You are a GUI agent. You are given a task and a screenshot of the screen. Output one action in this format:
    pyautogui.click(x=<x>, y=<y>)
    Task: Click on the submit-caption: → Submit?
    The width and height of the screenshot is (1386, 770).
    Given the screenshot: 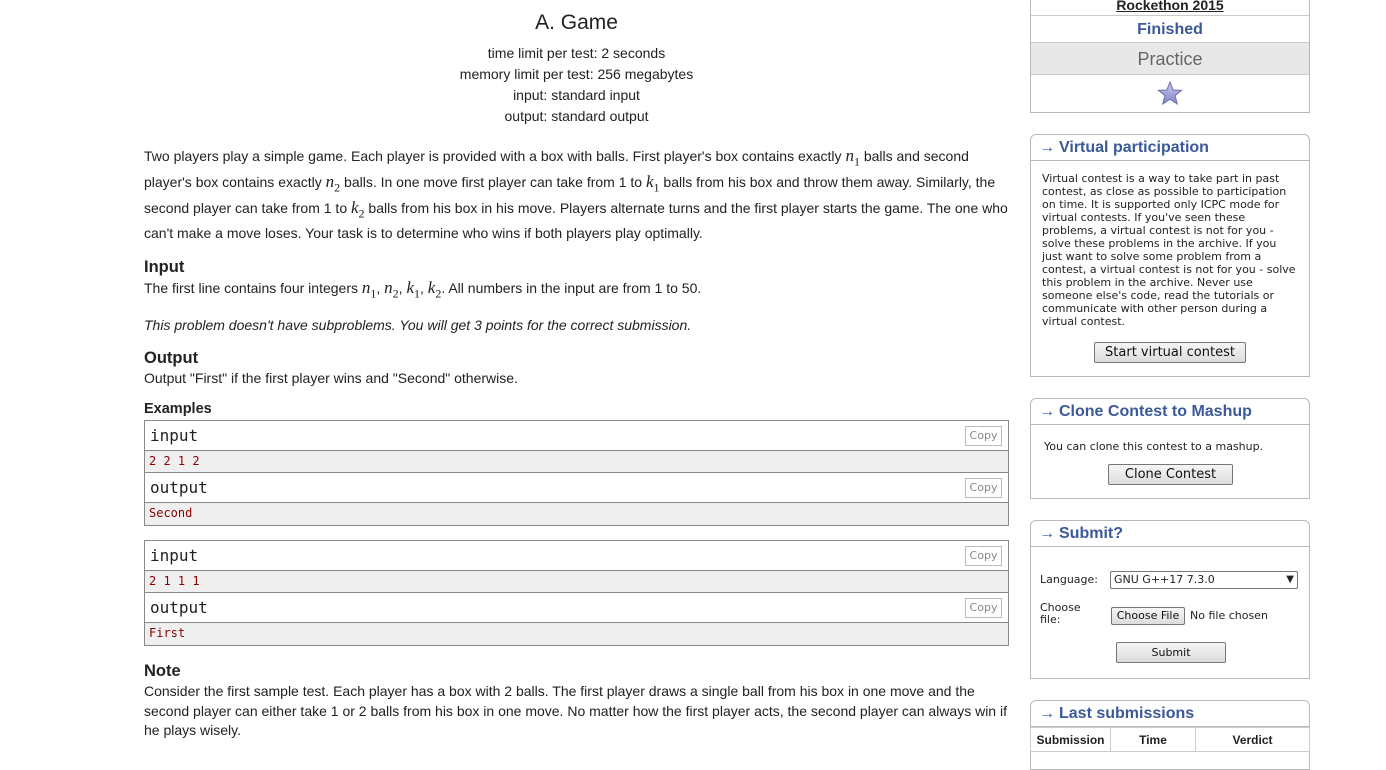 What is the action you would take?
    pyautogui.click(x=1170, y=534)
    